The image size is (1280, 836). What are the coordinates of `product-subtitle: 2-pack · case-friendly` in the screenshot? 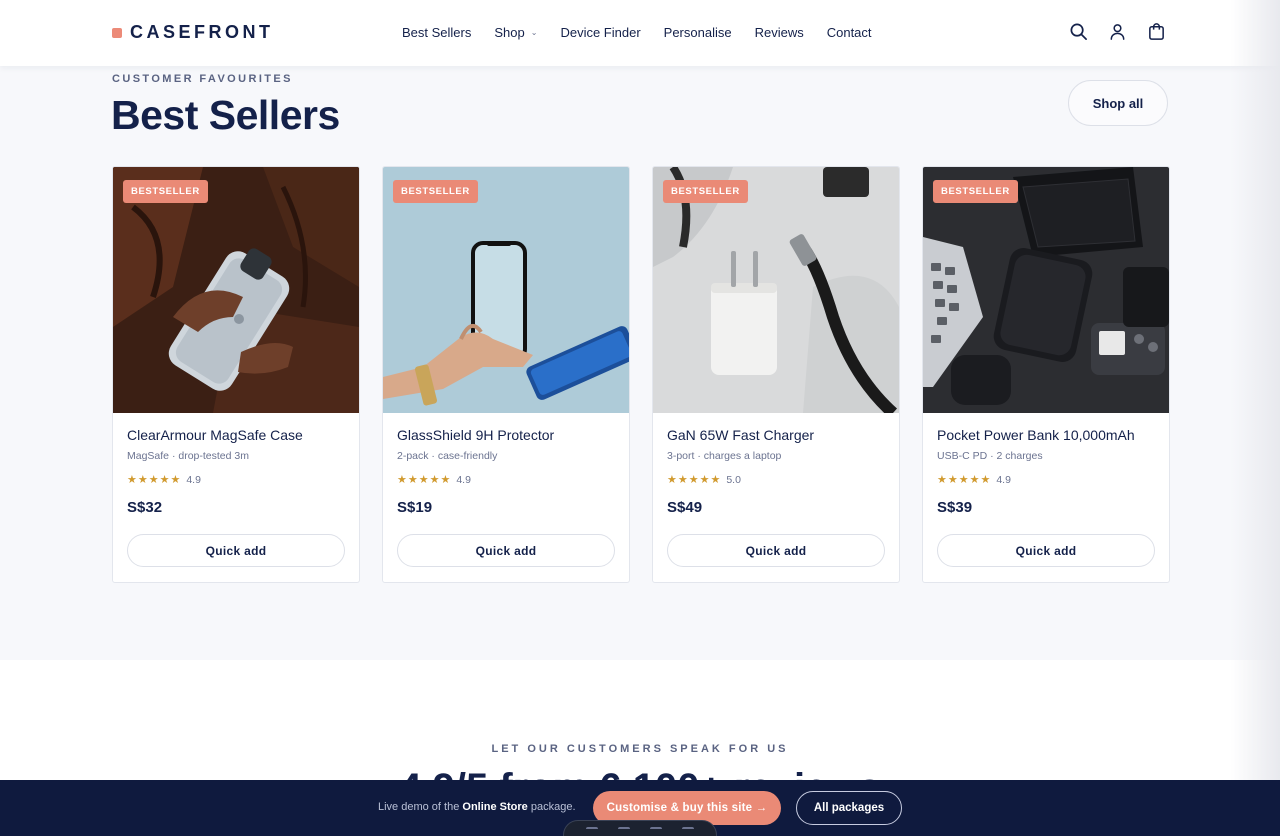 It's located at (447, 456).